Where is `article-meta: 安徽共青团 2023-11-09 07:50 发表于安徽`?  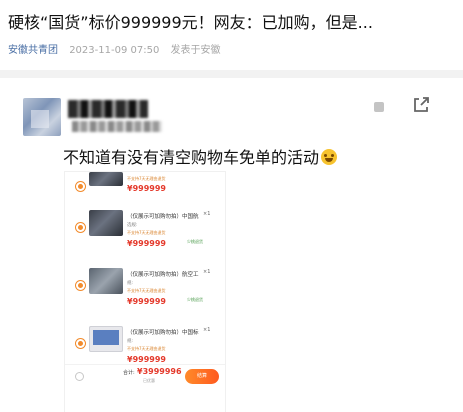 article-meta: 安徽共青团 2023-11-09 07:50 发表于安徽 is located at coordinates (118, 48).